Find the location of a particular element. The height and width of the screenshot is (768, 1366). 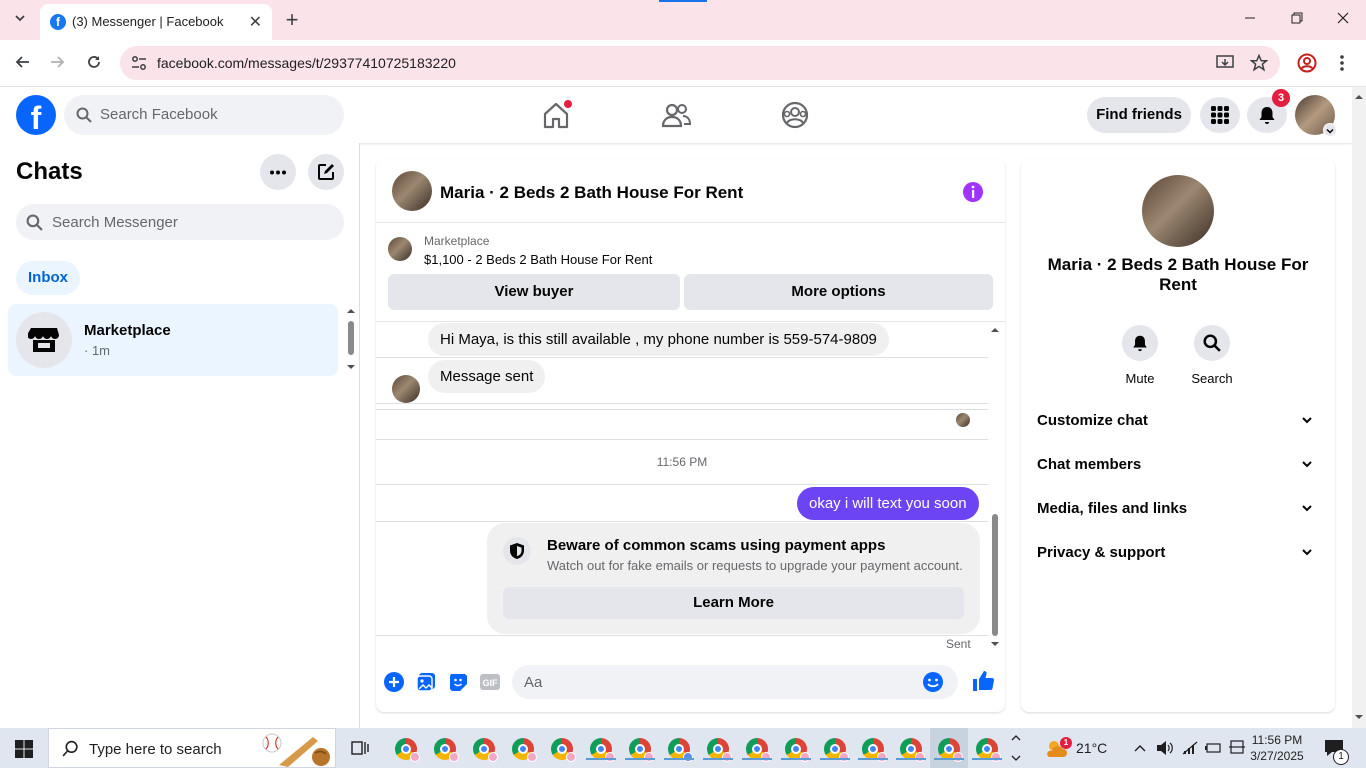

tray-chevron-up-icon is located at coordinates (1140, 748).